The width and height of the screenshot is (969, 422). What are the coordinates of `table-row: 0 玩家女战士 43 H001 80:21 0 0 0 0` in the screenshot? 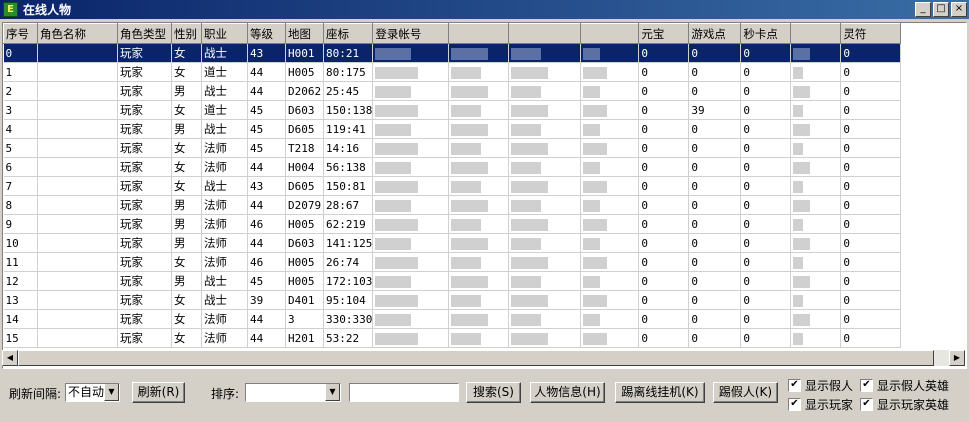 It's located at (452, 53).